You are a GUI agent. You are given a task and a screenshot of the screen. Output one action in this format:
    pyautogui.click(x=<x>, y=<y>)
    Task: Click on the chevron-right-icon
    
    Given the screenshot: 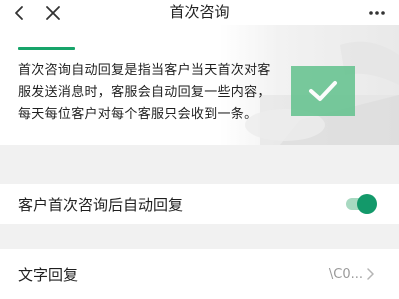 What is the action you would take?
    pyautogui.click(x=370, y=274)
    